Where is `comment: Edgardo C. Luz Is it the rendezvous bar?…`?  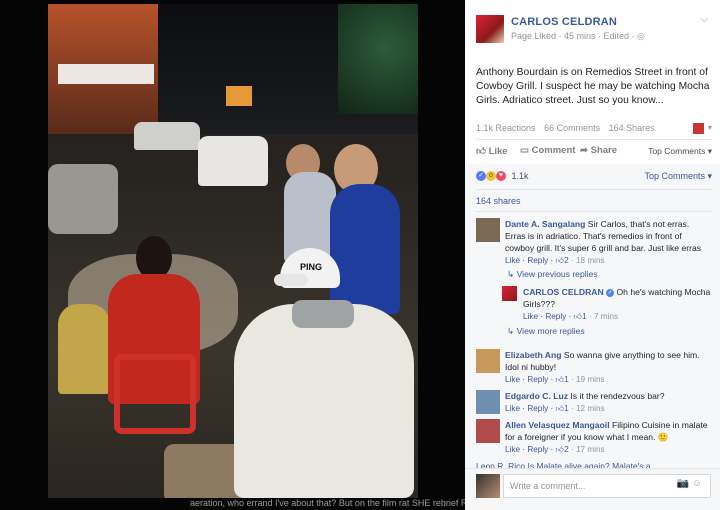 comment: Edgardo C. Luz Is it the rendezvous bar?… is located at coordinates (594, 403).